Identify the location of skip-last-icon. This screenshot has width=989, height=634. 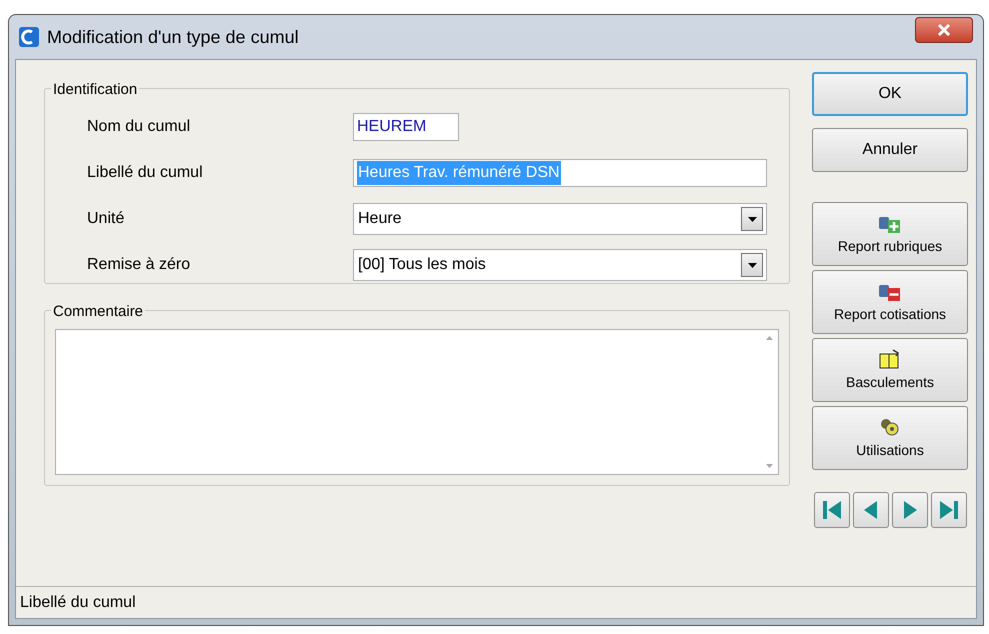
(949, 510).